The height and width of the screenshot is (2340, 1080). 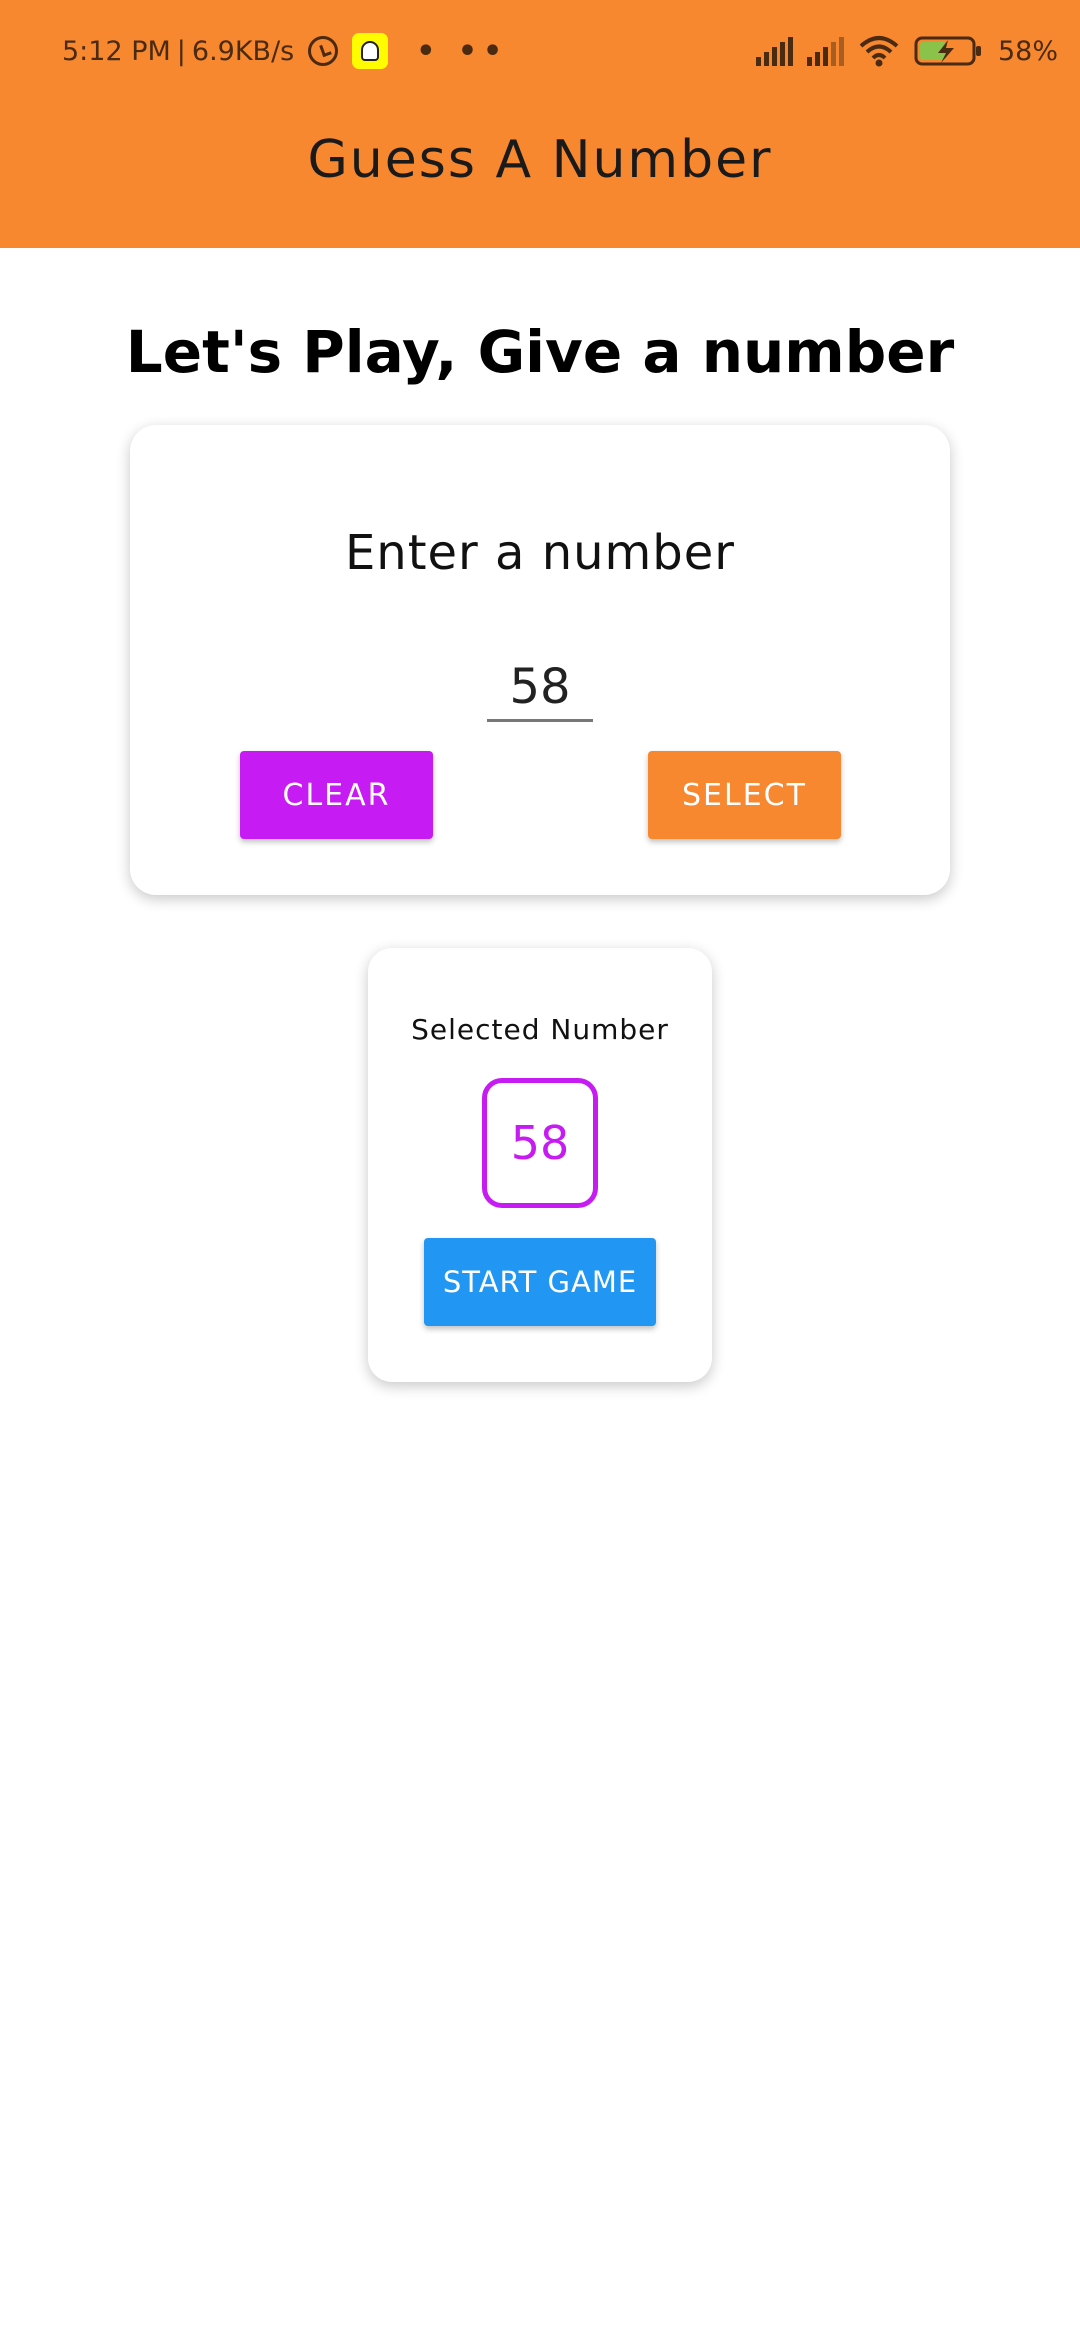 I want to click on selected-number-display: 58, so click(x=540, y=1143).